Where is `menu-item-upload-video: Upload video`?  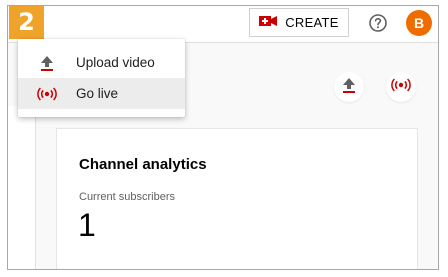 menu-item-upload-video: Upload video is located at coordinates (101, 62).